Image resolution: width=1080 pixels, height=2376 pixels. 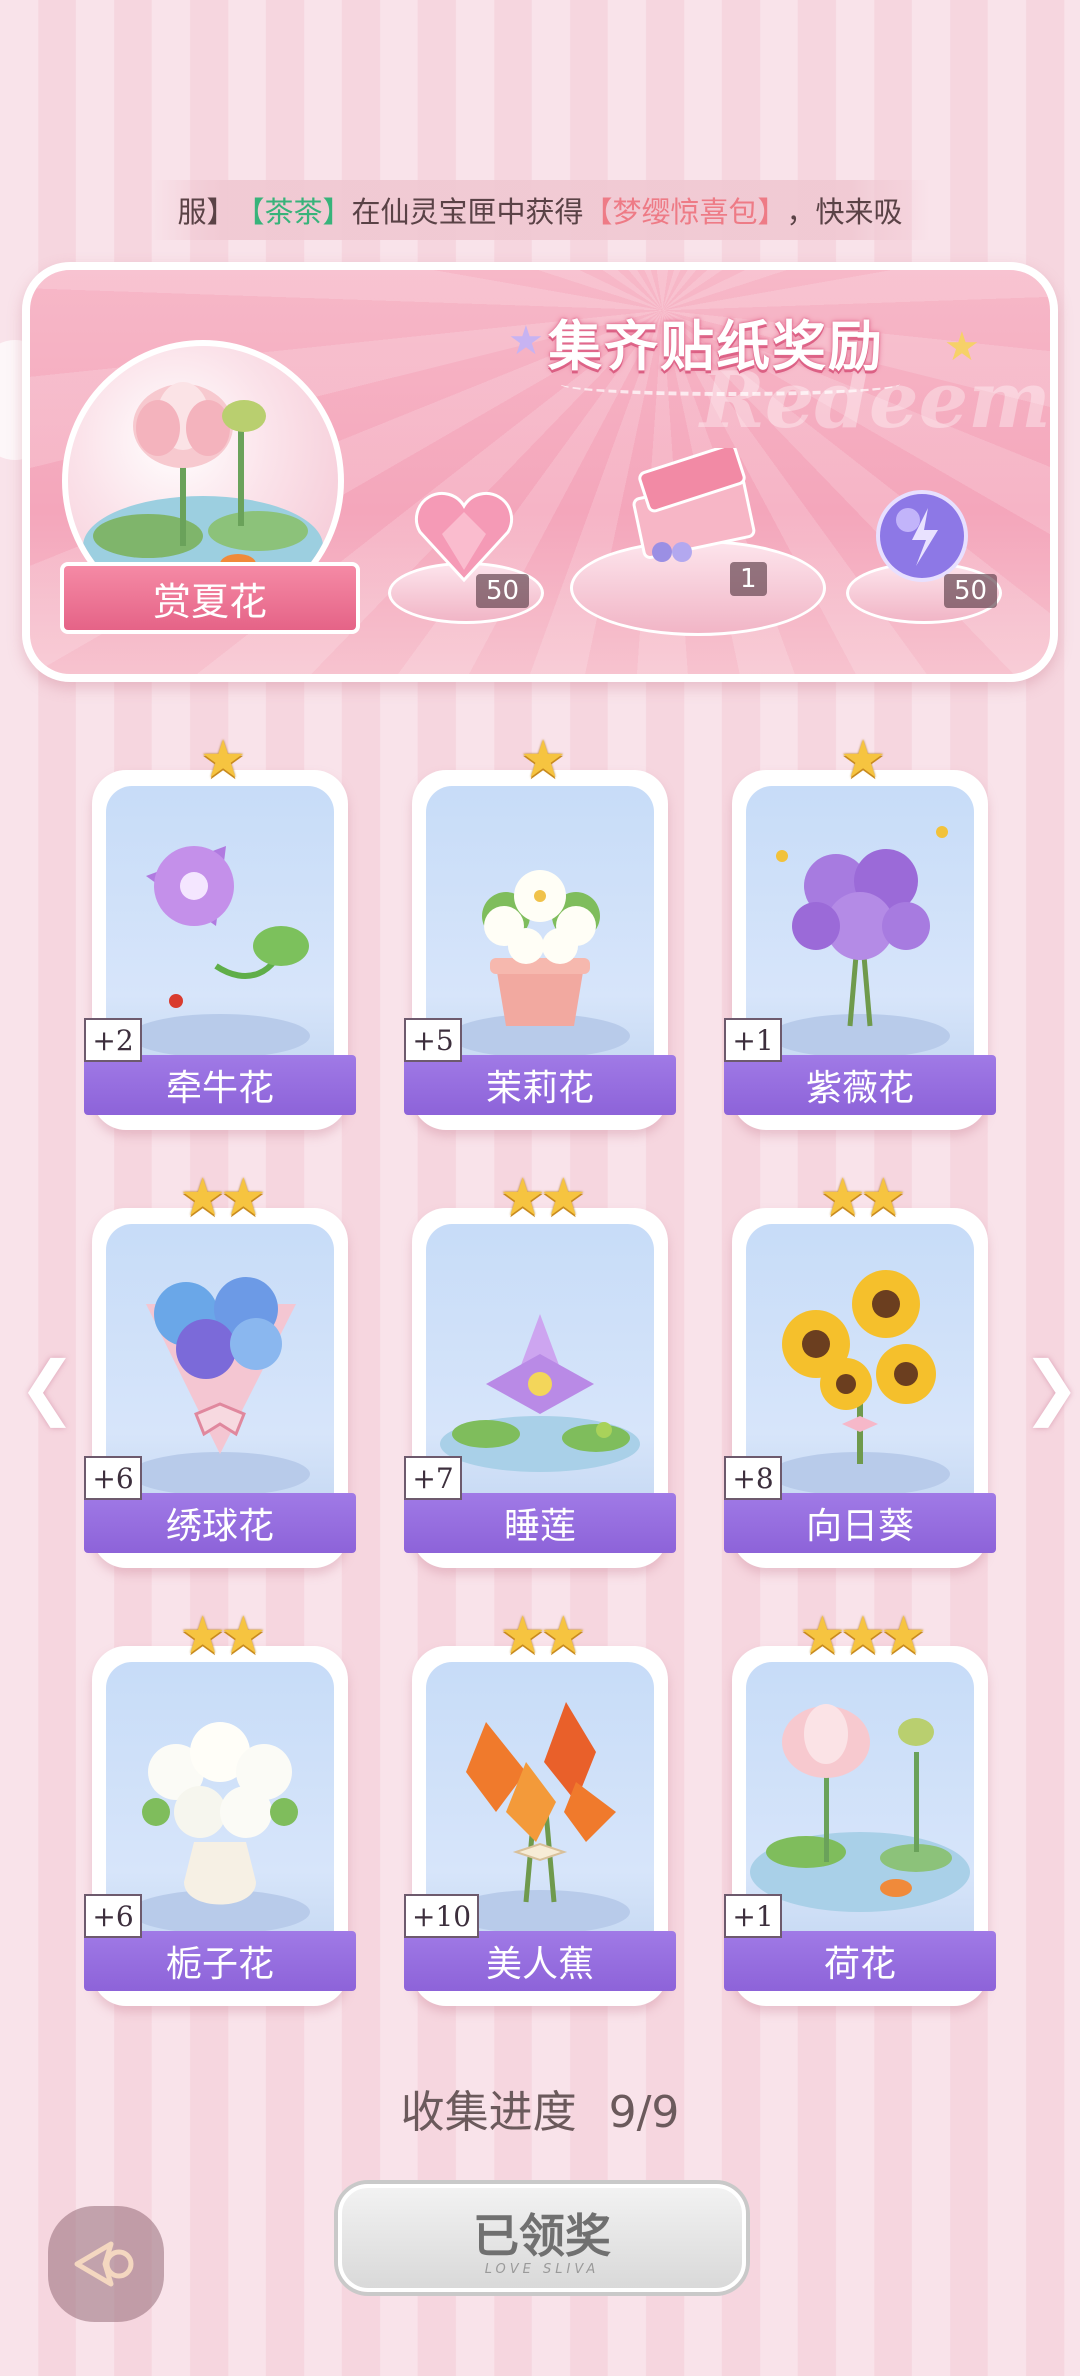 I want to click on claimed-button-label: 已领奖, so click(x=542, y=2235).